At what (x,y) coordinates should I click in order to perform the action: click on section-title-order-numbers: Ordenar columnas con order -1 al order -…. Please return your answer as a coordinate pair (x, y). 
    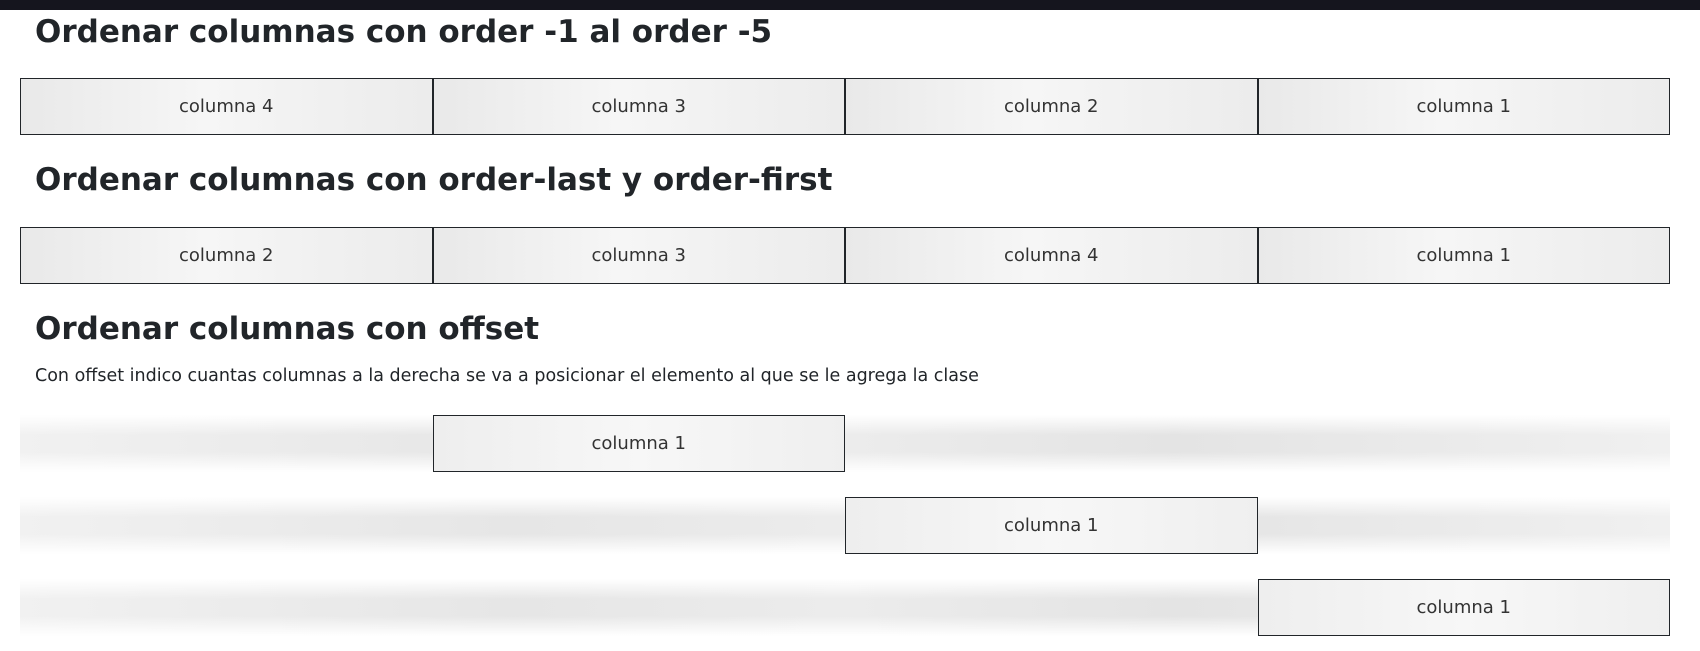
    Looking at the image, I should click on (404, 32).